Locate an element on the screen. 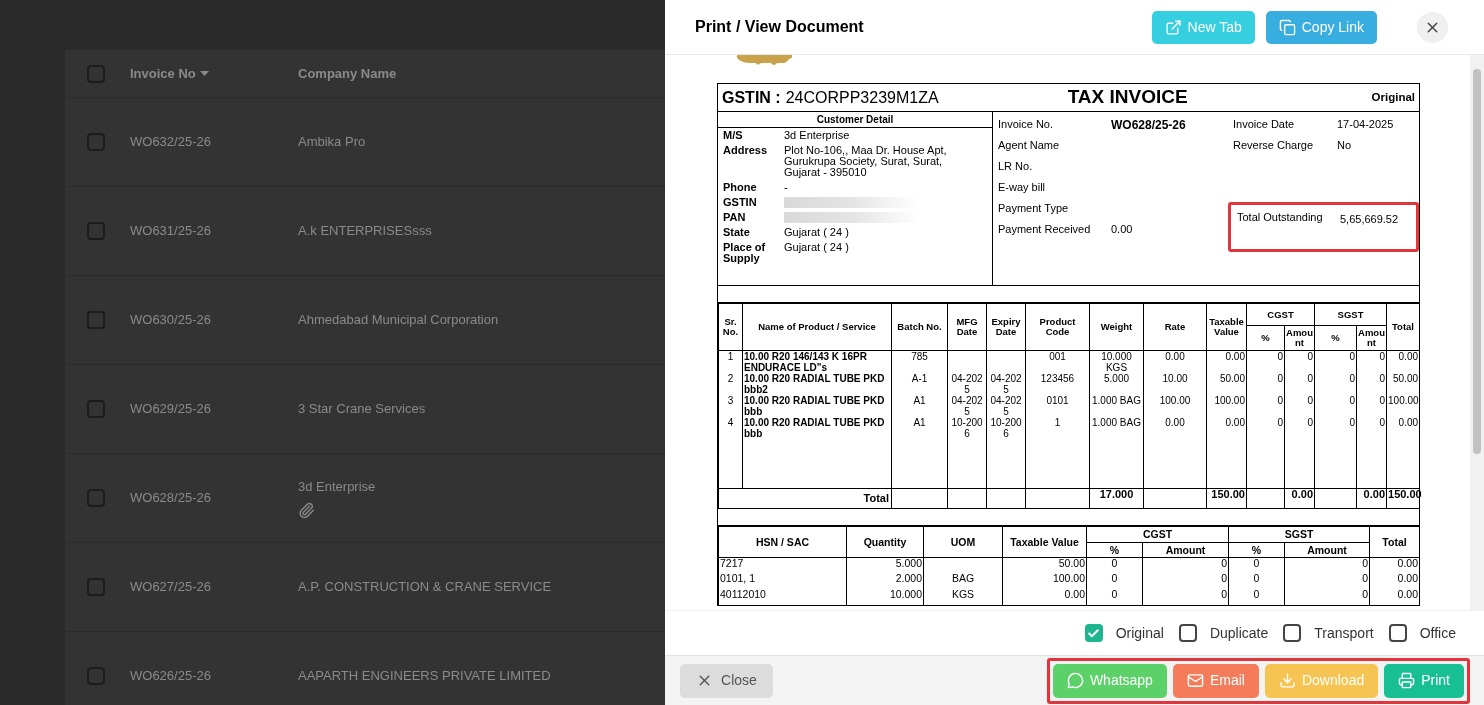  field-label: Invoice No. is located at coordinates (1026, 124).